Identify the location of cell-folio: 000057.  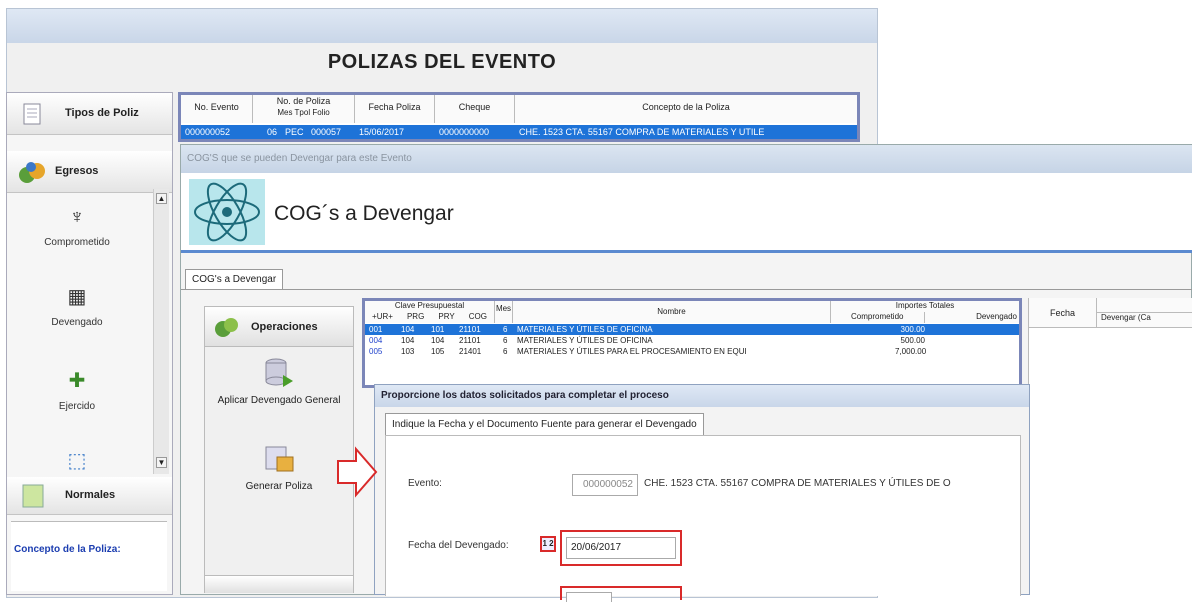
(326, 132).